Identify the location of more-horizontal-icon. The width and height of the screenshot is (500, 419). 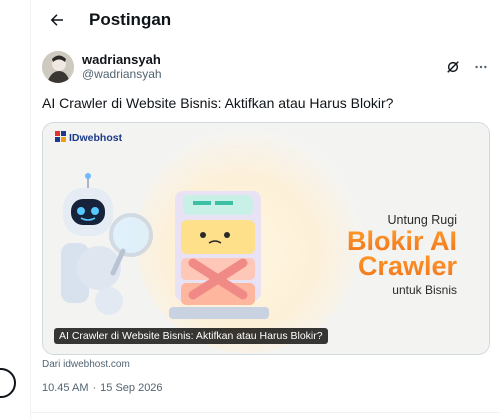
(481, 67).